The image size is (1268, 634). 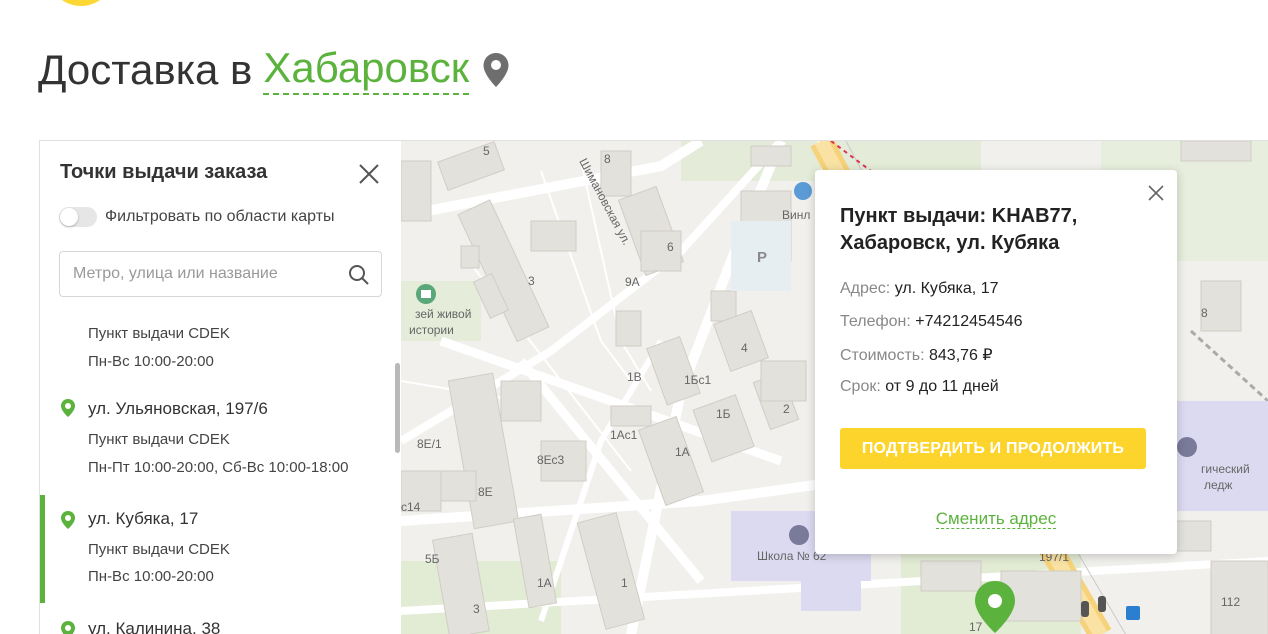 What do you see at coordinates (486, 151) in the screenshot?
I see `svg-text: 5` at bounding box center [486, 151].